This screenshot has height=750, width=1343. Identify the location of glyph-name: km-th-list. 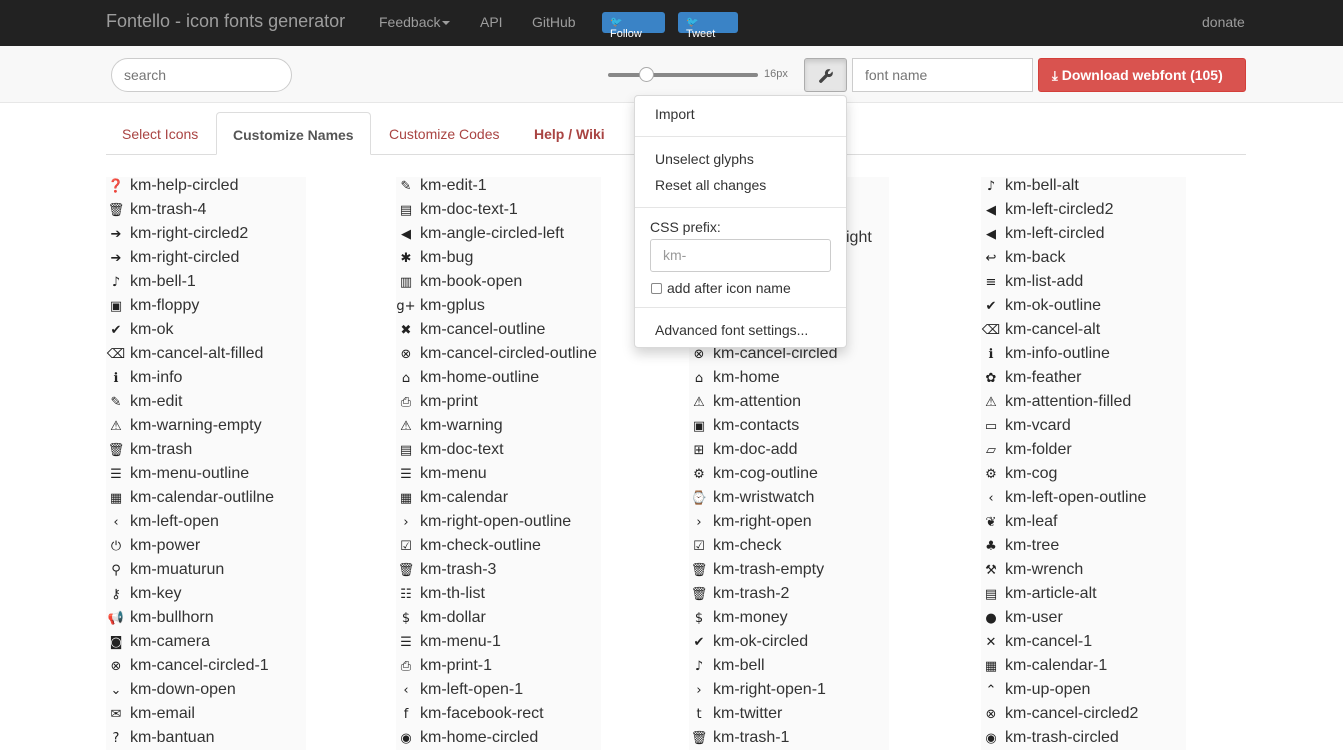
(452, 593).